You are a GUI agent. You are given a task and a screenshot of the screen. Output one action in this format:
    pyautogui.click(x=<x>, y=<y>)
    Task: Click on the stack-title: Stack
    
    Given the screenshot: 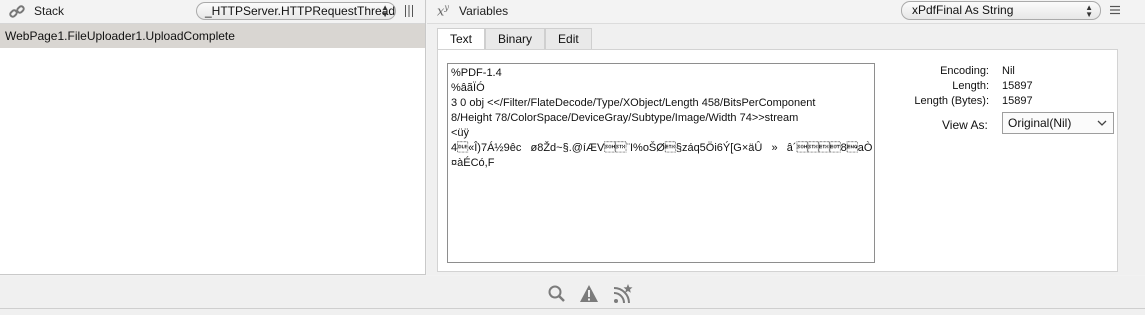 What is the action you would take?
    pyautogui.click(x=49, y=11)
    